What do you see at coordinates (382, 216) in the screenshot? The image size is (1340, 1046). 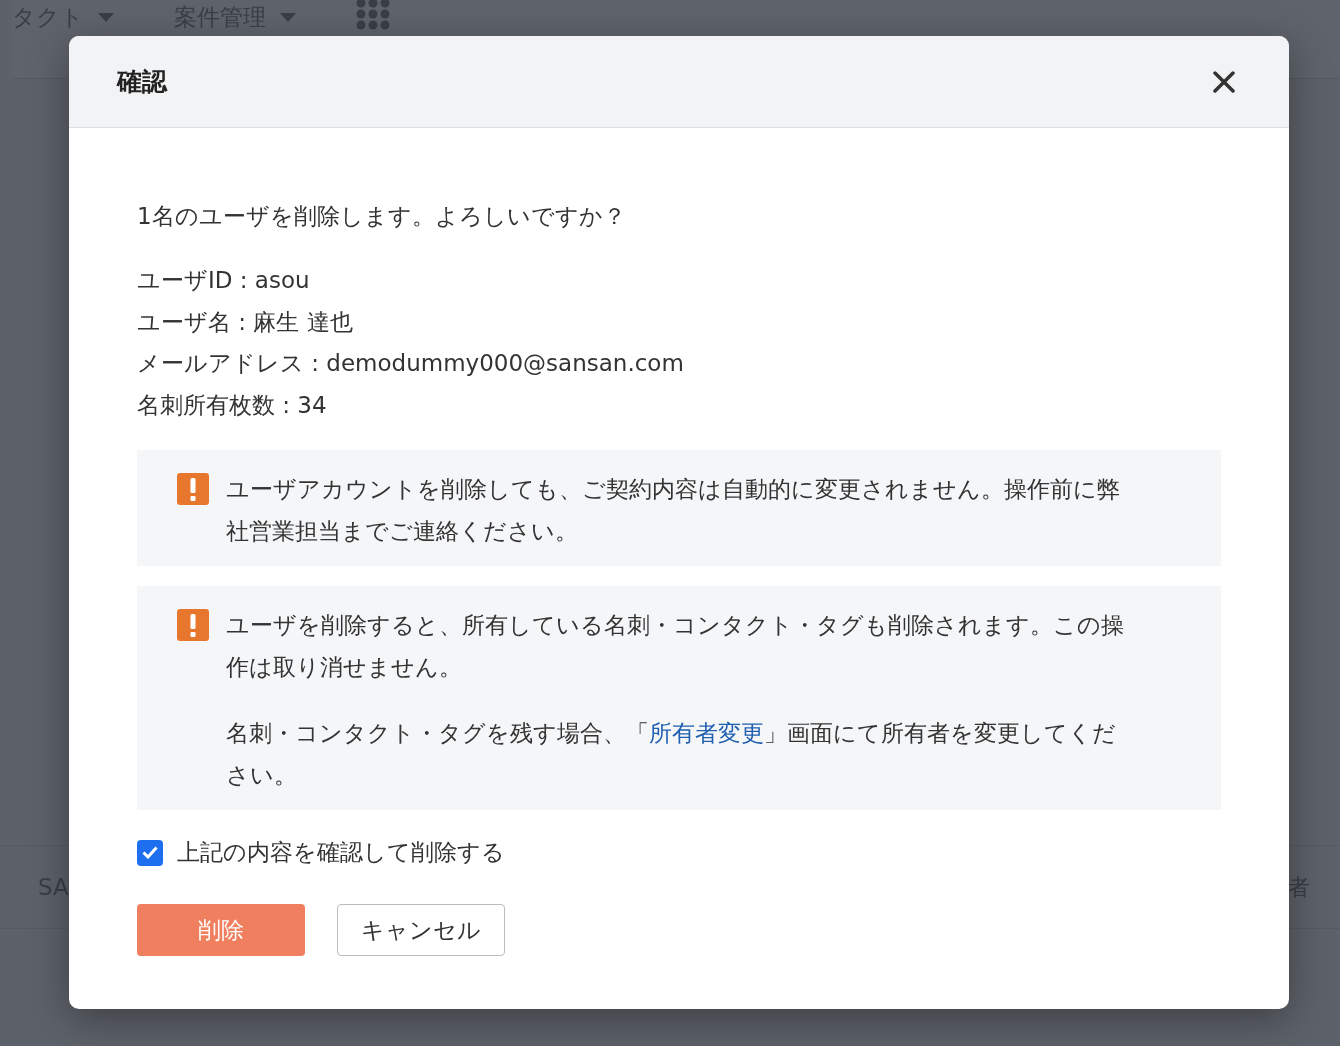 I see `confirm-message: 1名のユーザを削除します。よろしいですか？` at bounding box center [382, 216].